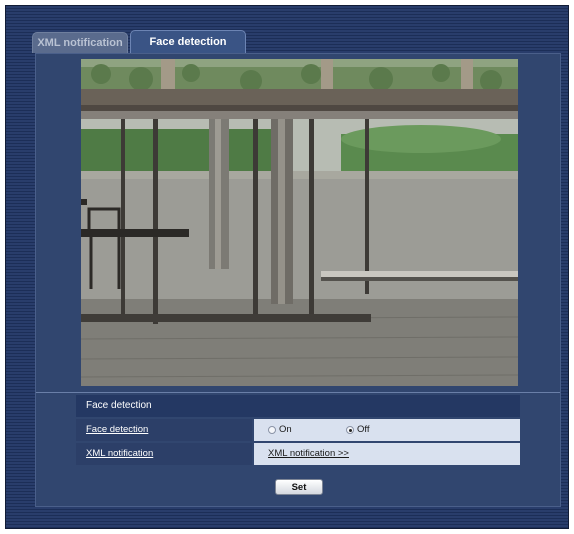  I want to click on xml-notification-link: XML notification >>, so click(308, 454).